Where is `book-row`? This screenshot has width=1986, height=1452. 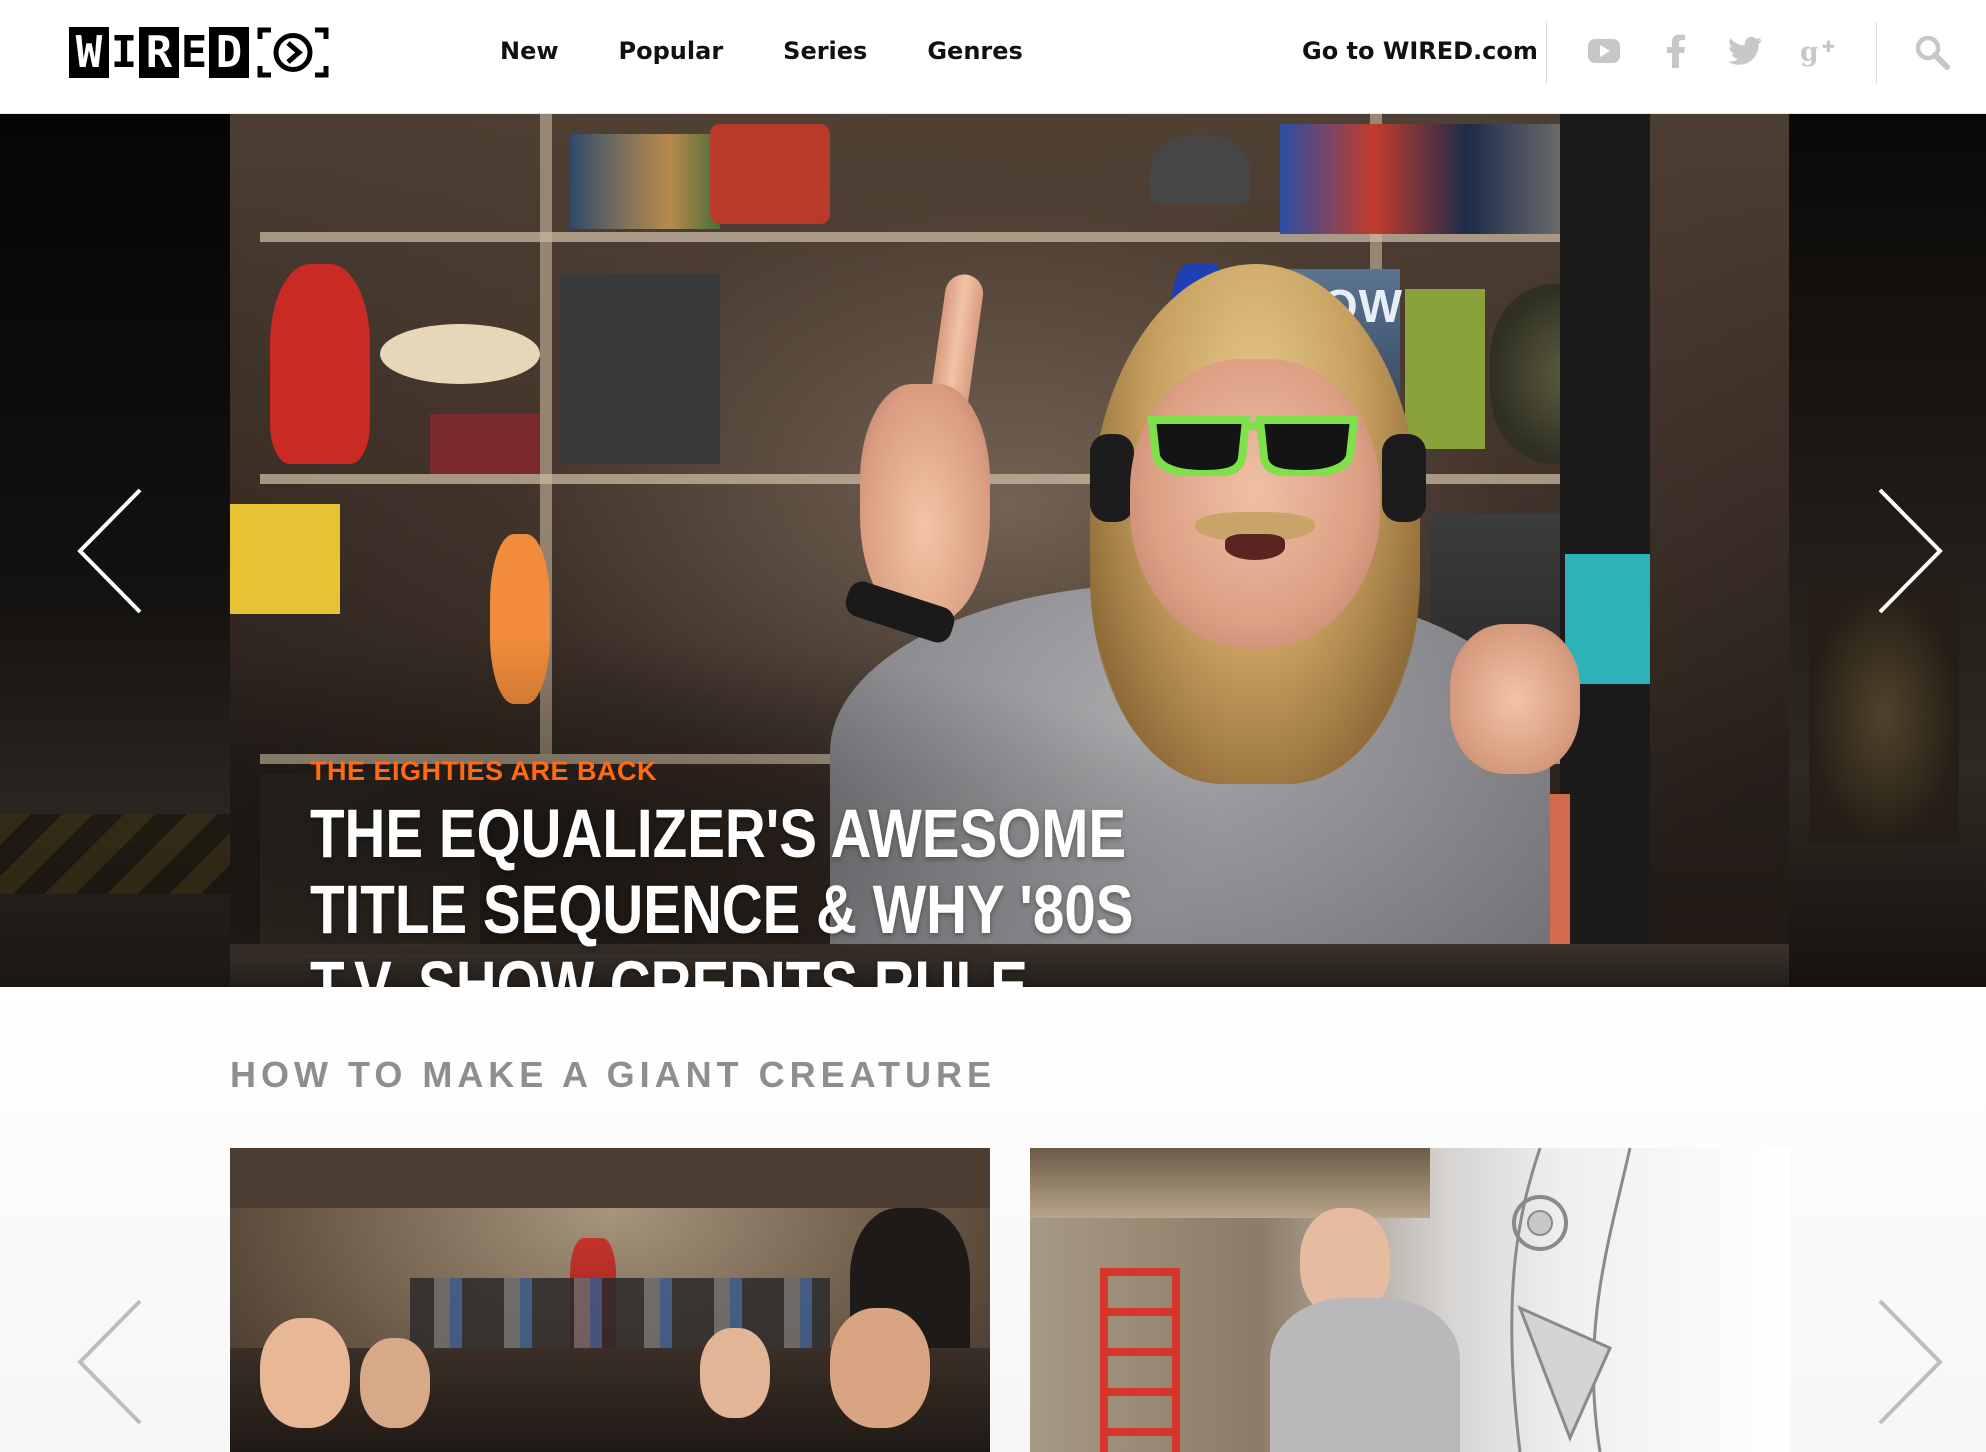
book-row is located at coordinates (645, 181).